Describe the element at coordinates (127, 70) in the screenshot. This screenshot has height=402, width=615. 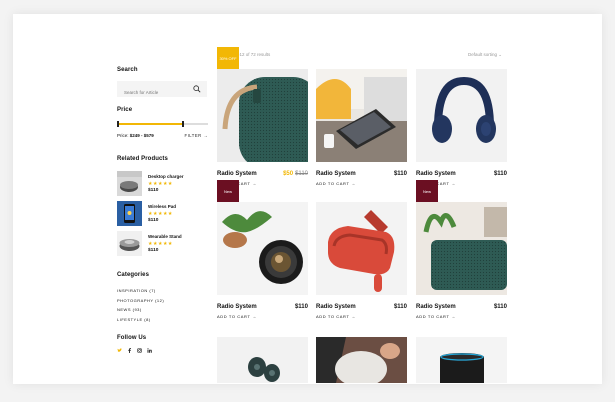
I see `search-heading: Search` at that location.